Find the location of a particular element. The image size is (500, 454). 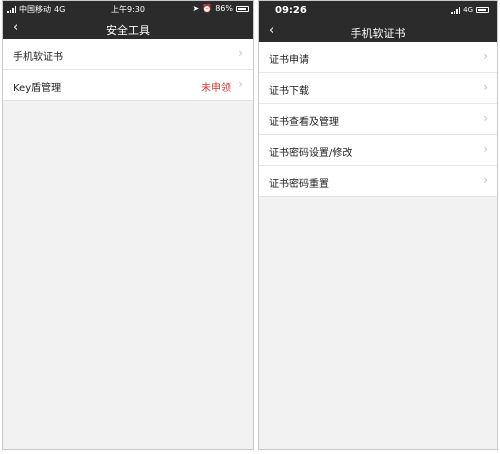

menu-item-mobile-soft-cert: 手机软证书 › is located at coordinates (128, 54).